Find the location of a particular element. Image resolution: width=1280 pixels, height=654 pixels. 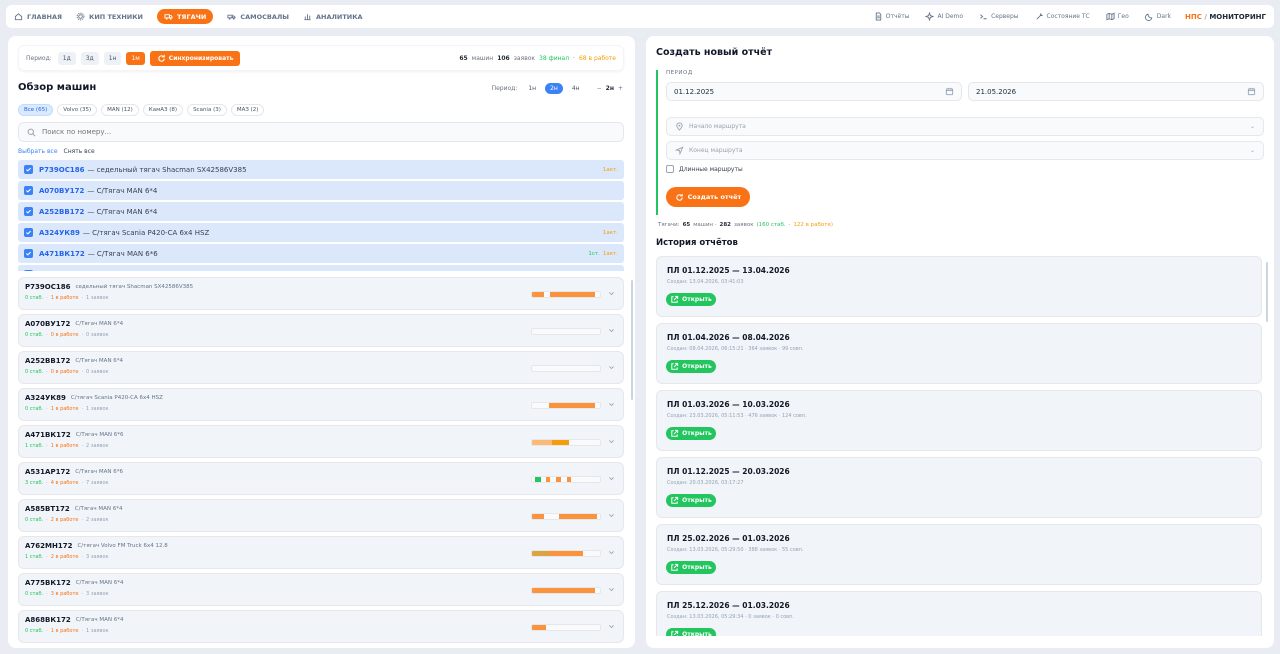

long-routes-checkbox: Длинные маршруты is located at coordinates (704, 169).